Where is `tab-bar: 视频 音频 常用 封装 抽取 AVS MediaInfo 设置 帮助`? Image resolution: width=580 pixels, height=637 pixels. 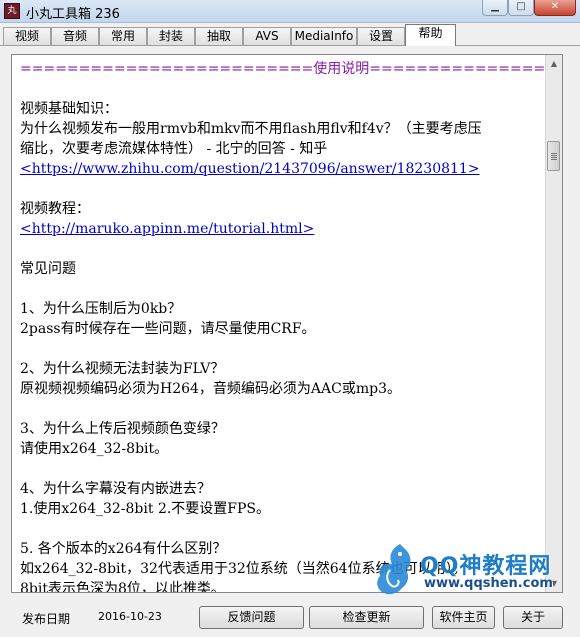 tab-bar: 视频 音频 常用 封装 抽取 AVS MediaInfo 设置 帮助 is located at coordinates (290, 34).